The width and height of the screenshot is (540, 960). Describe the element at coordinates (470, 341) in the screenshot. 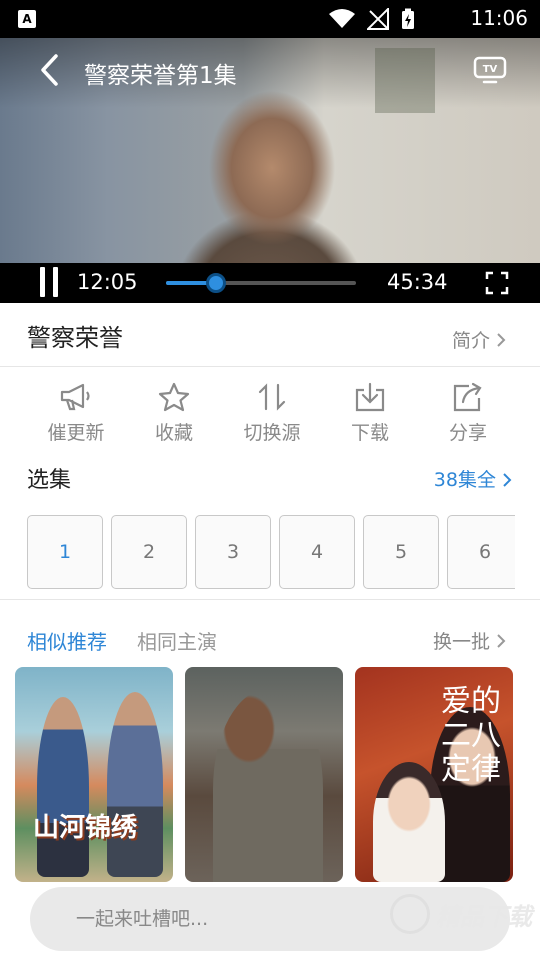

I see `intro-label: 简介` at that location.